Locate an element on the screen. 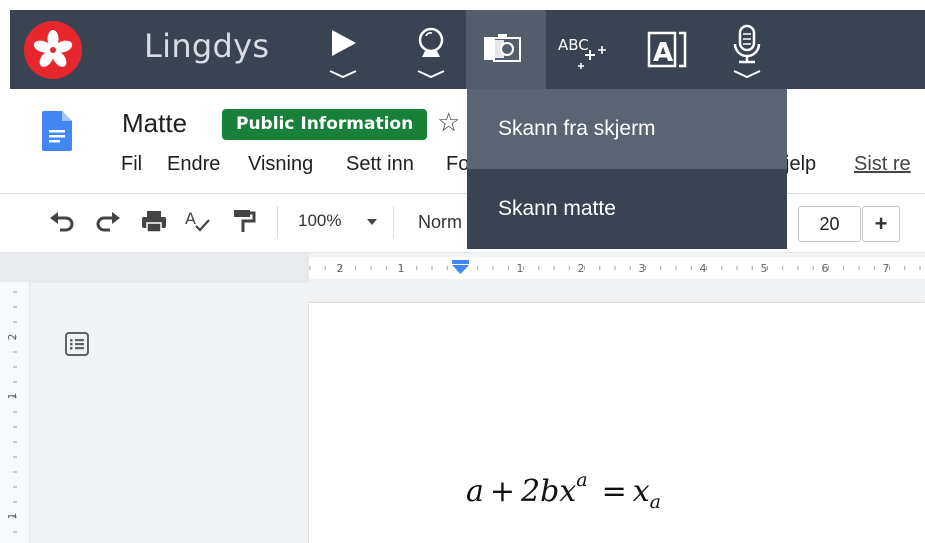  ruler-label: 5 is located at coordinates (764, 268).